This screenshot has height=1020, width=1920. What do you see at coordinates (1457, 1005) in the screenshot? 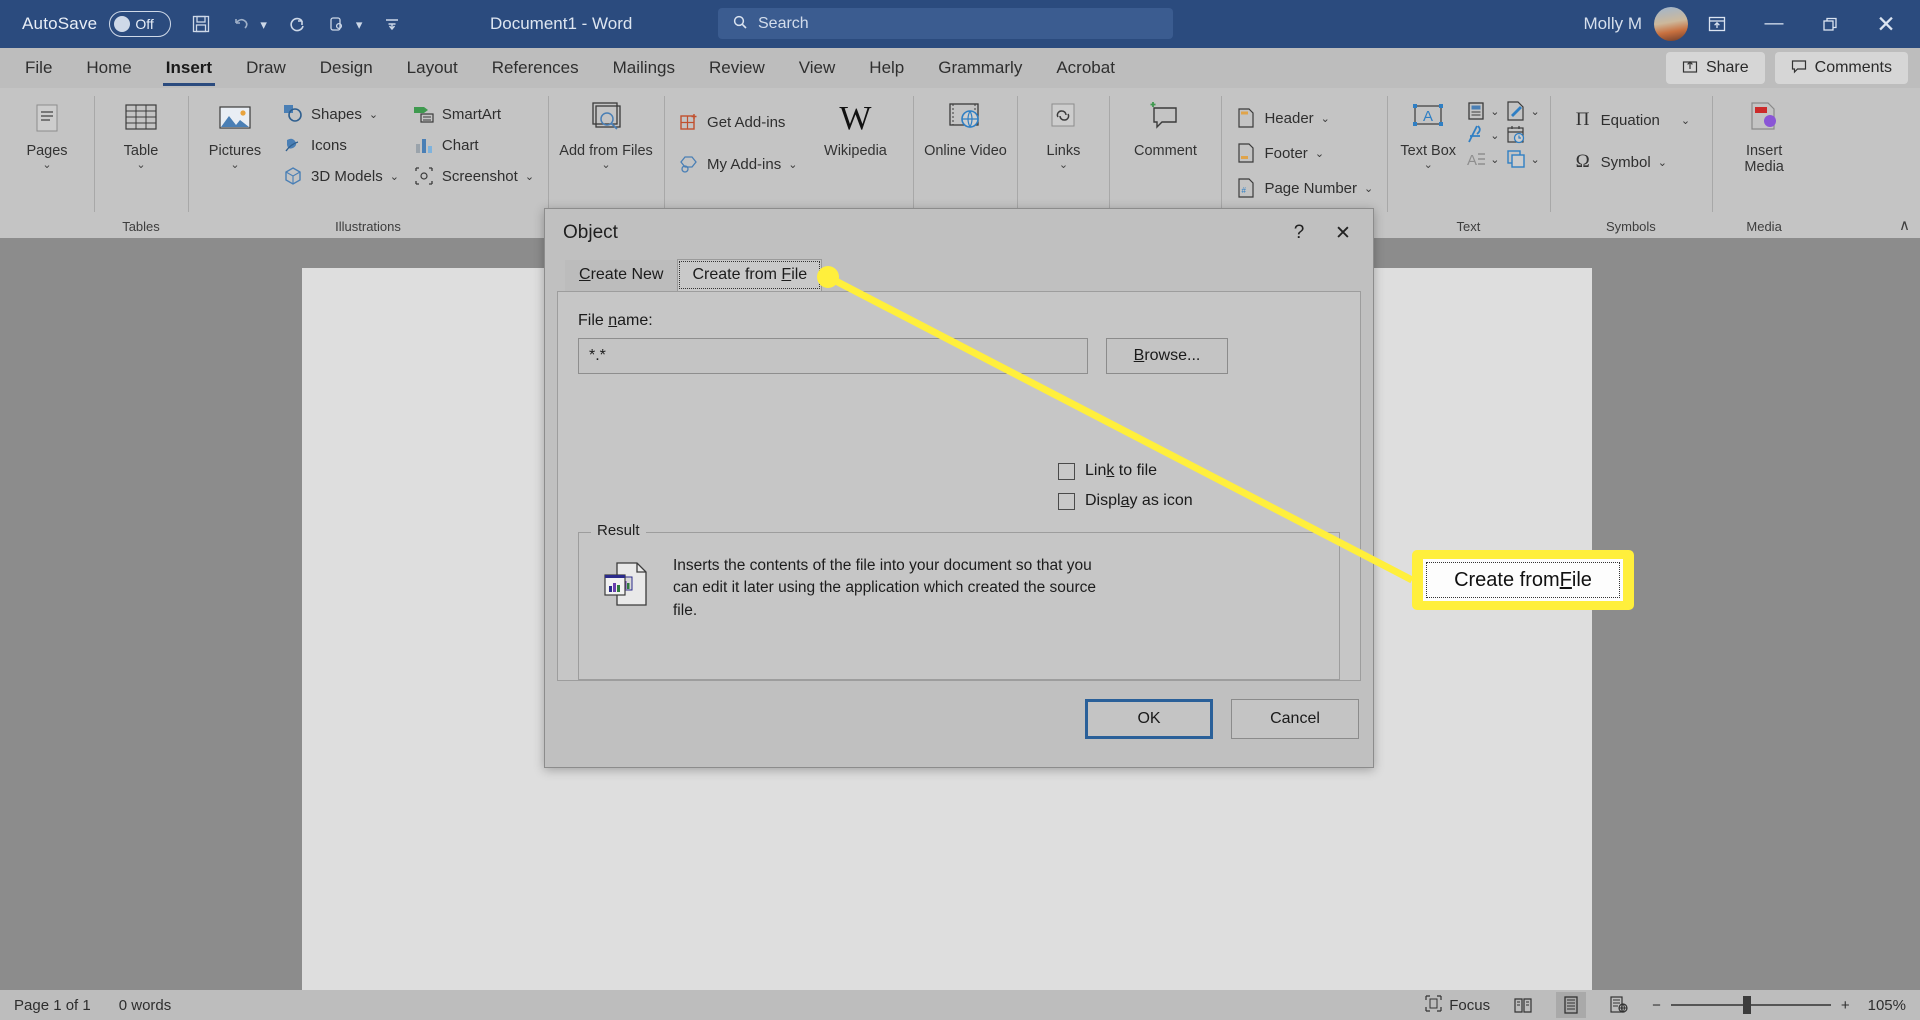
I see `focus-button: Focus` at bounding box center [1457, 1005].